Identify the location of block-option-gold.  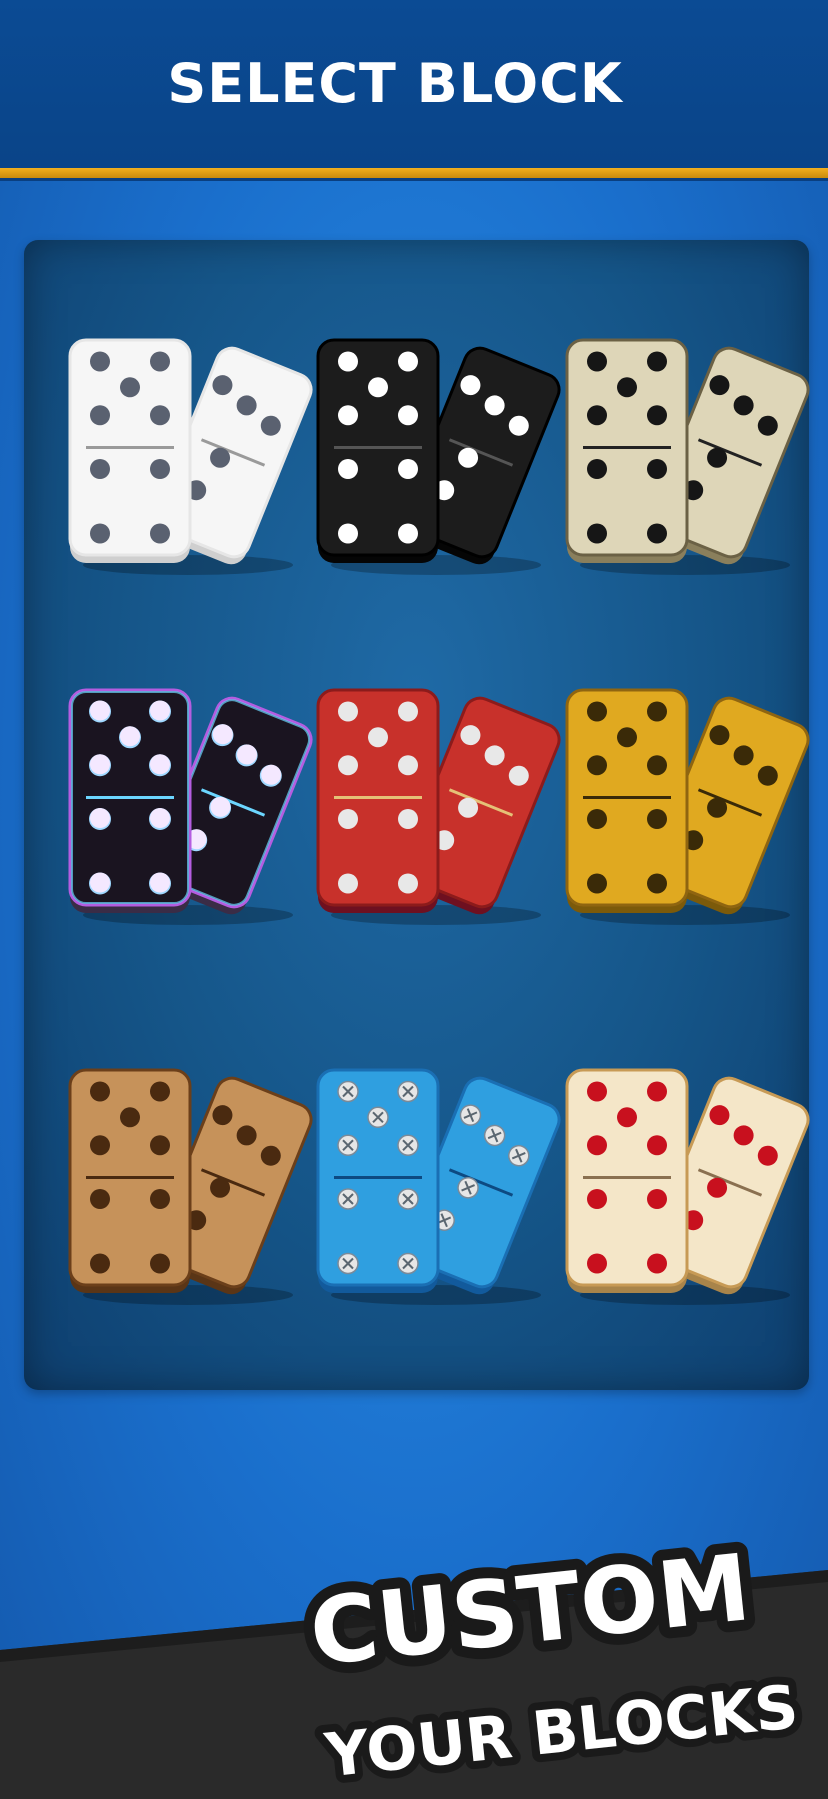
(687, 807).